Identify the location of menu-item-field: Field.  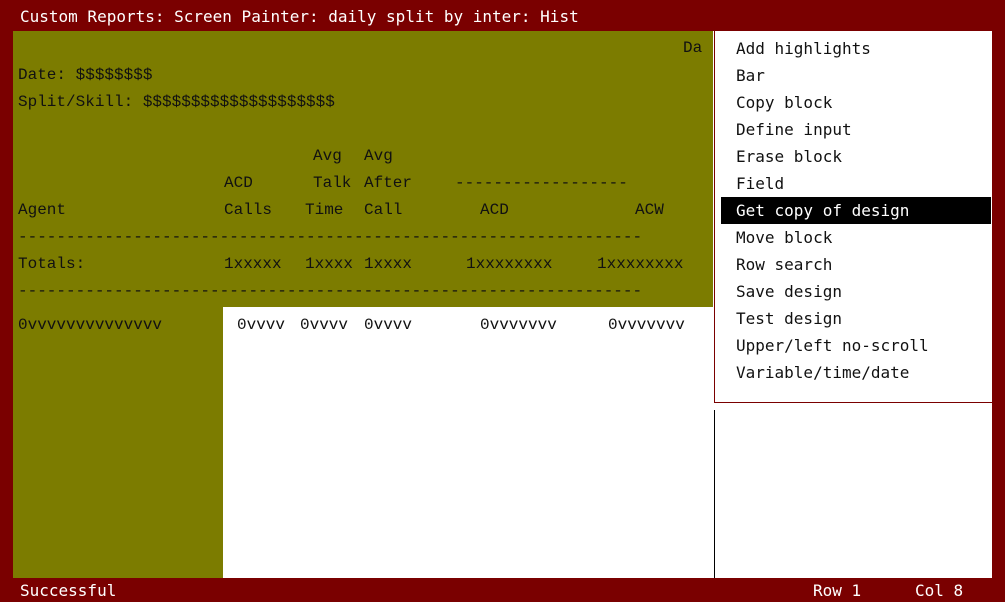
(856, 183).